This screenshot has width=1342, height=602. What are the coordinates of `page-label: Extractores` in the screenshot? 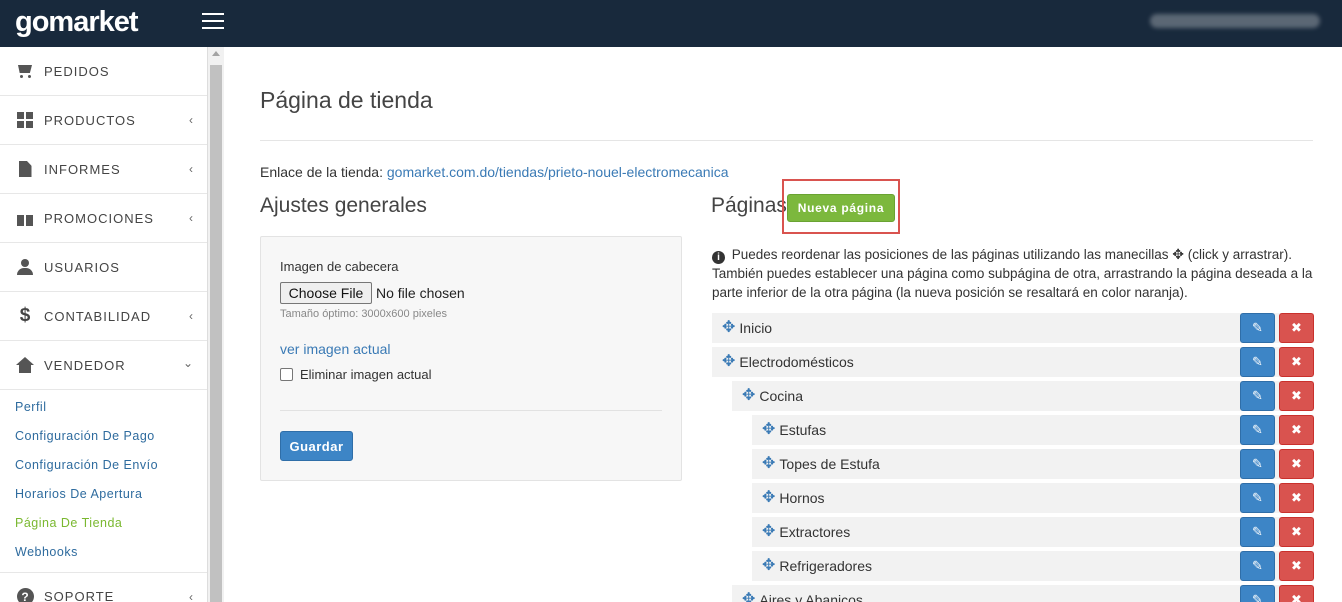 It's located at (815, 532).